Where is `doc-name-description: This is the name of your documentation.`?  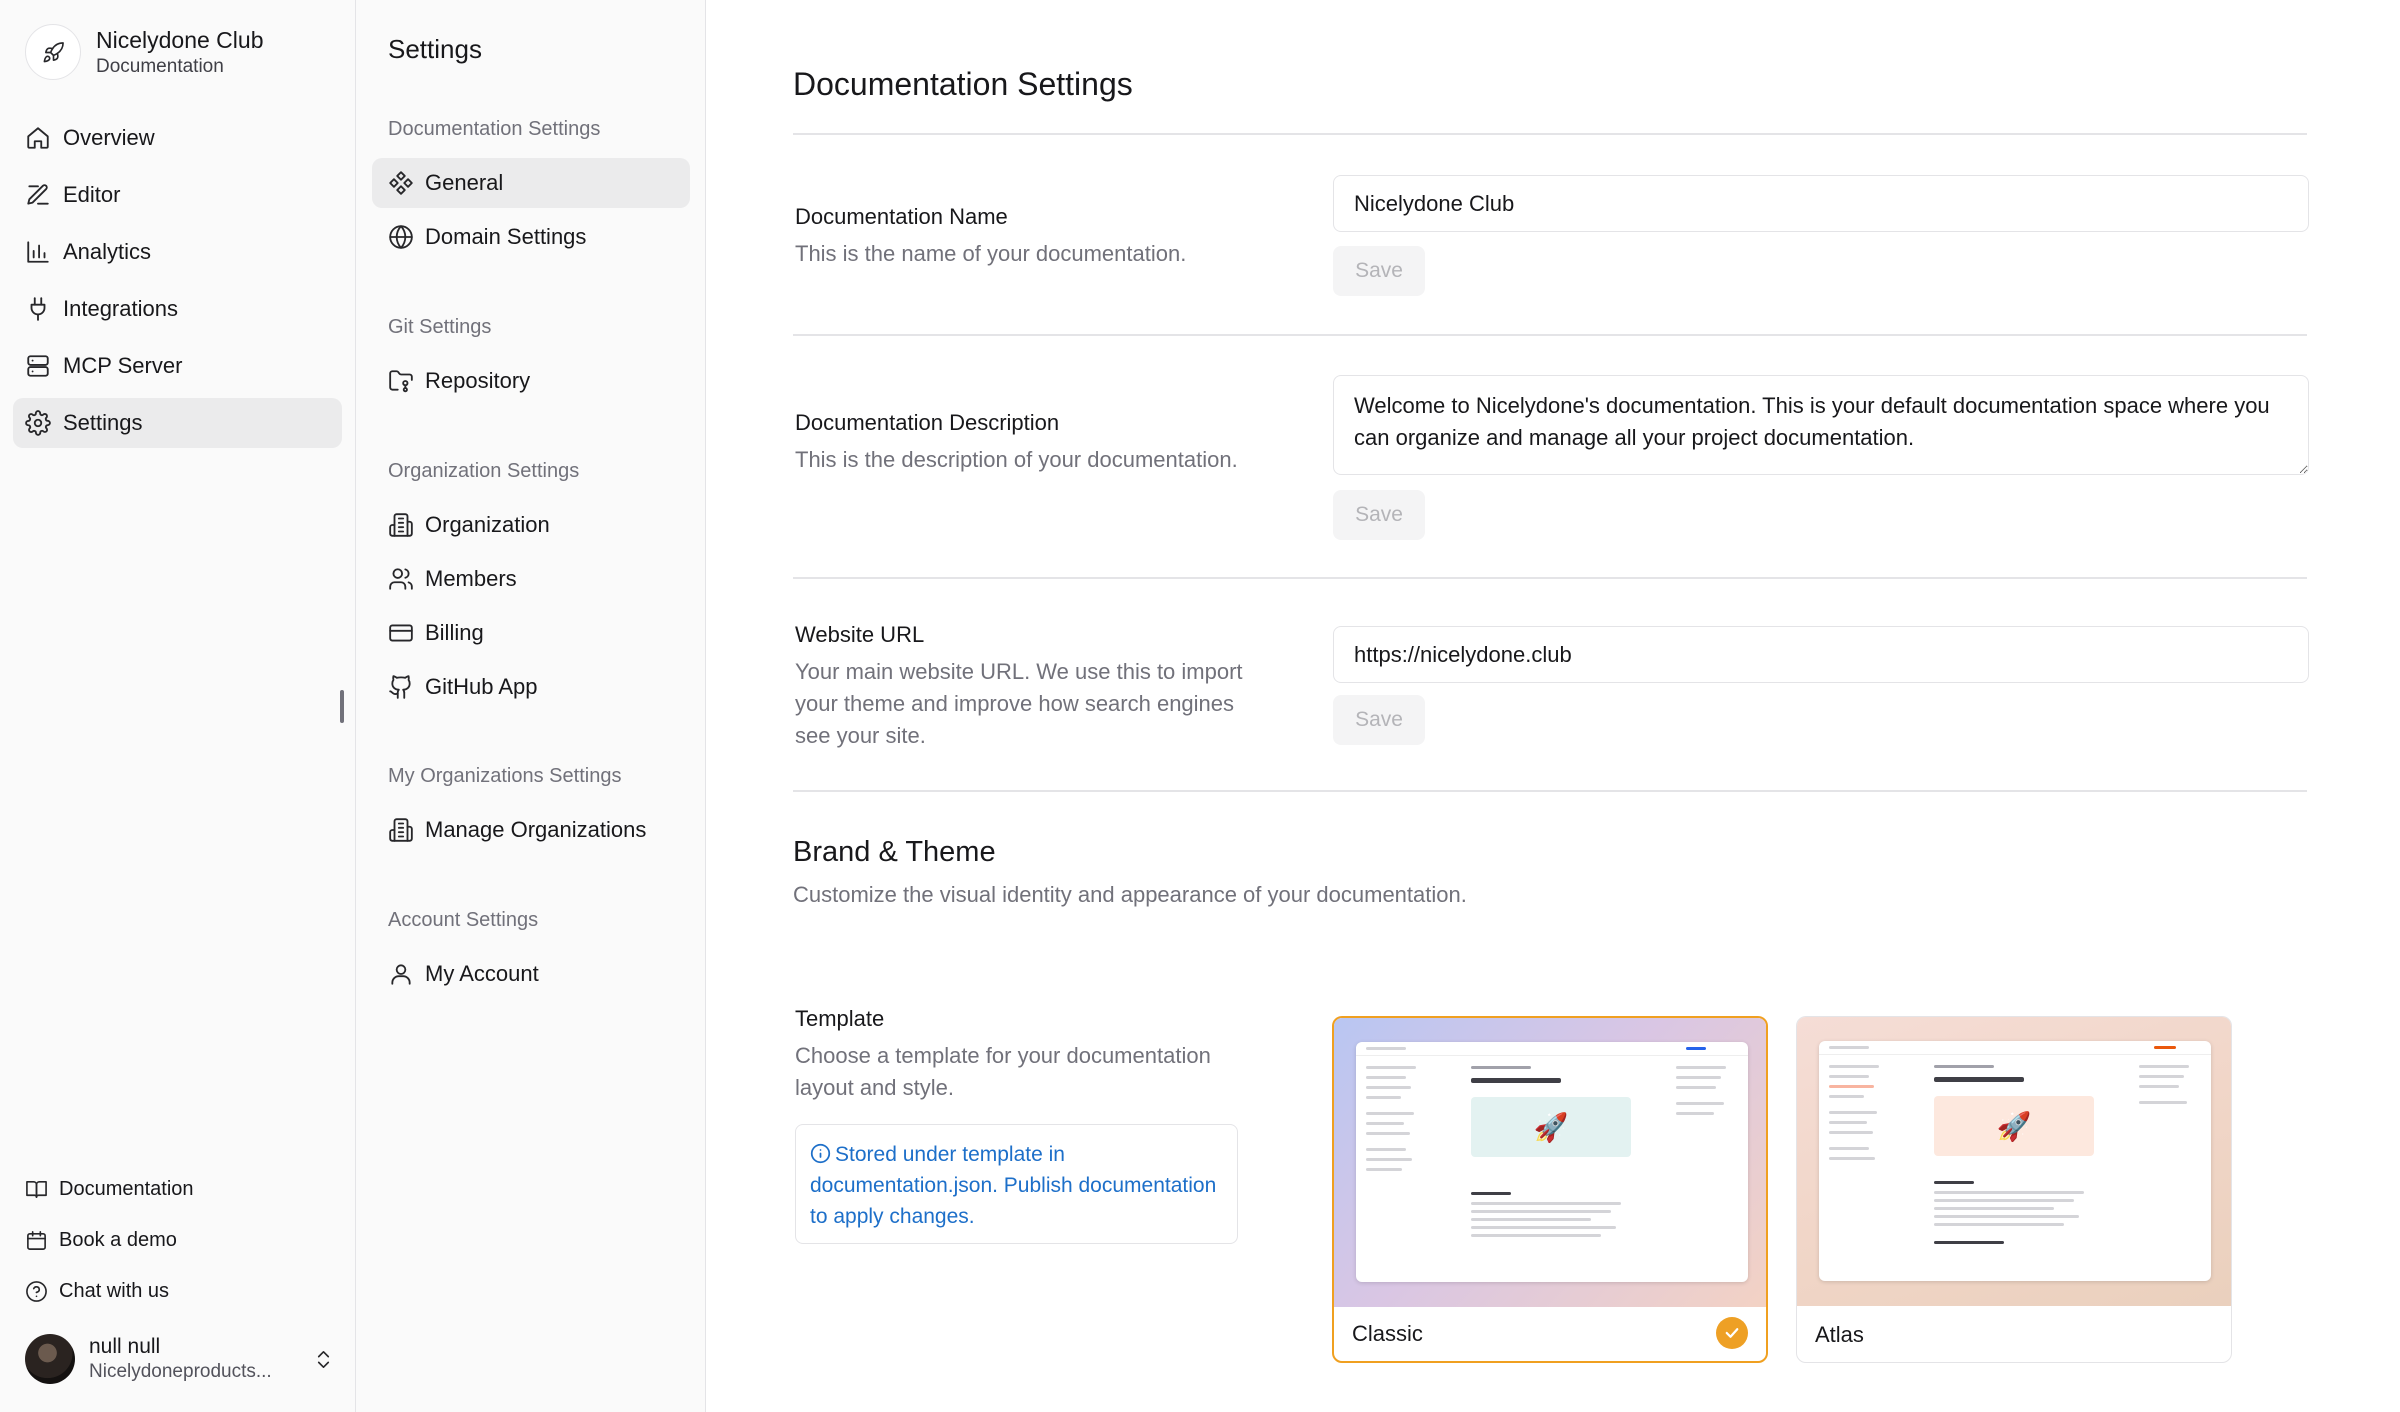
doc-name-description: This is the name of your documentation. is located at coordinates (991, 253).